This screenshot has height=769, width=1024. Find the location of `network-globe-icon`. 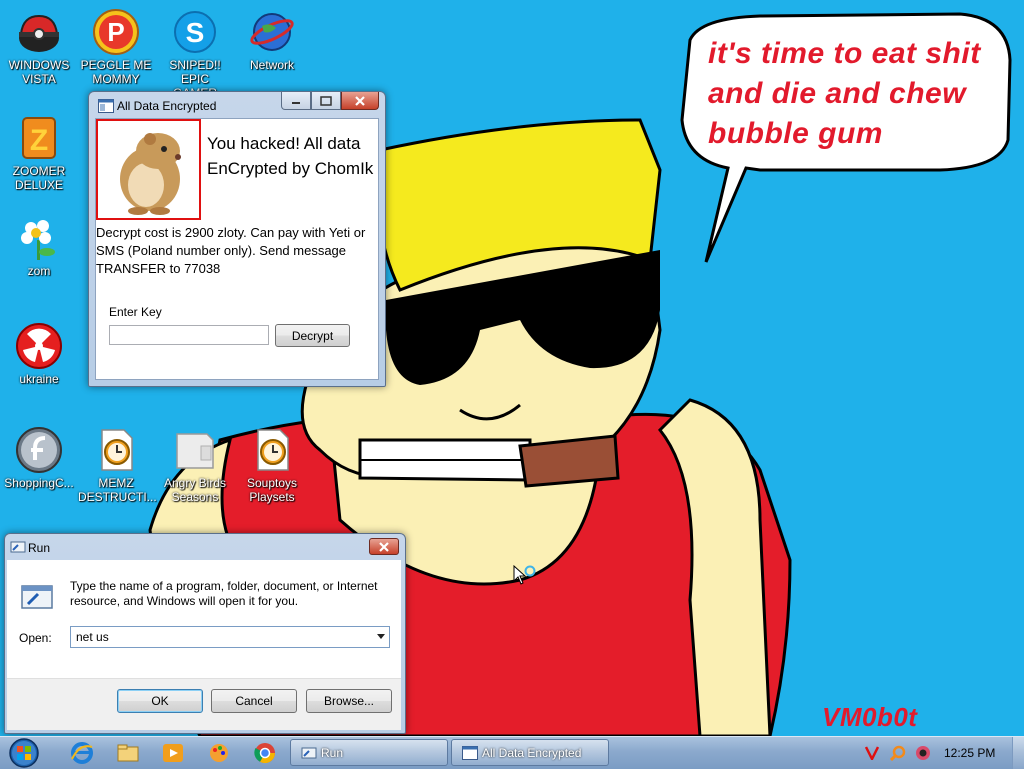

network-globe-icon is located at coordinates (272, 32).